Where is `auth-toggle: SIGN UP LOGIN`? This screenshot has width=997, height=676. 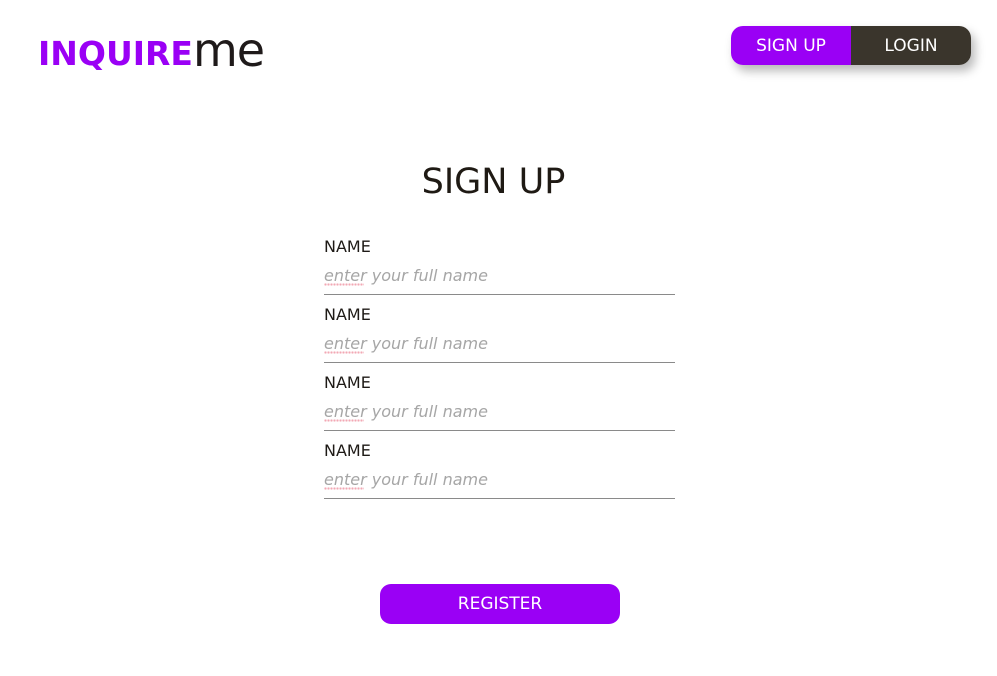 auth-toggle: SIGN UP LOGIN is located at coordinates (851, 45).